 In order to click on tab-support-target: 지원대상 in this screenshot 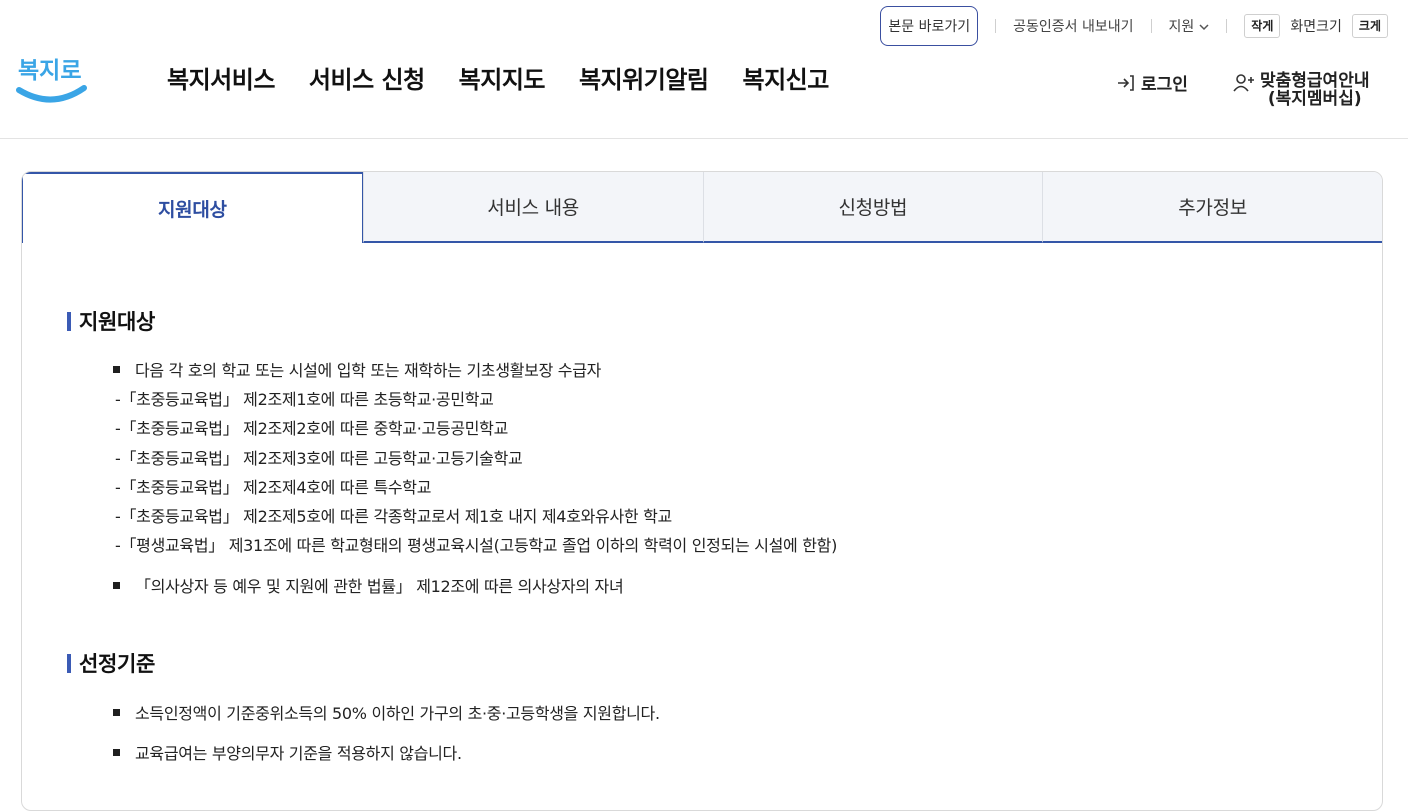, I will do `click(192, 207)`.